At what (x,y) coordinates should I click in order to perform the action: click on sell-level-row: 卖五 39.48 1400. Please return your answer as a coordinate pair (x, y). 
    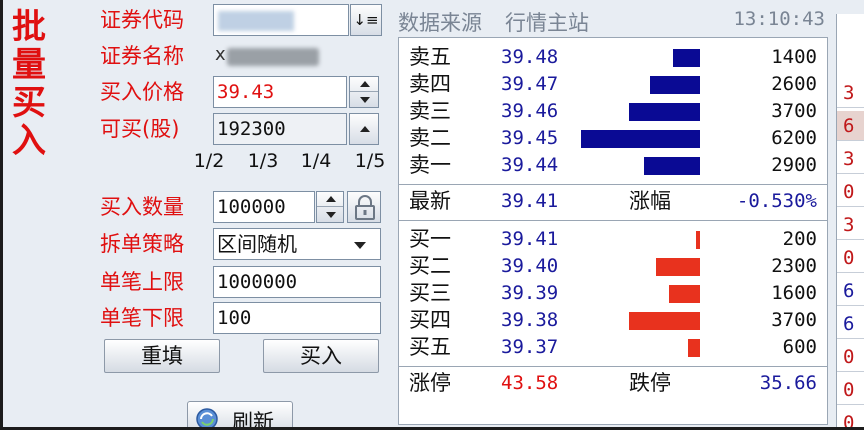
    Looking at the image, I should click on (613, 57).